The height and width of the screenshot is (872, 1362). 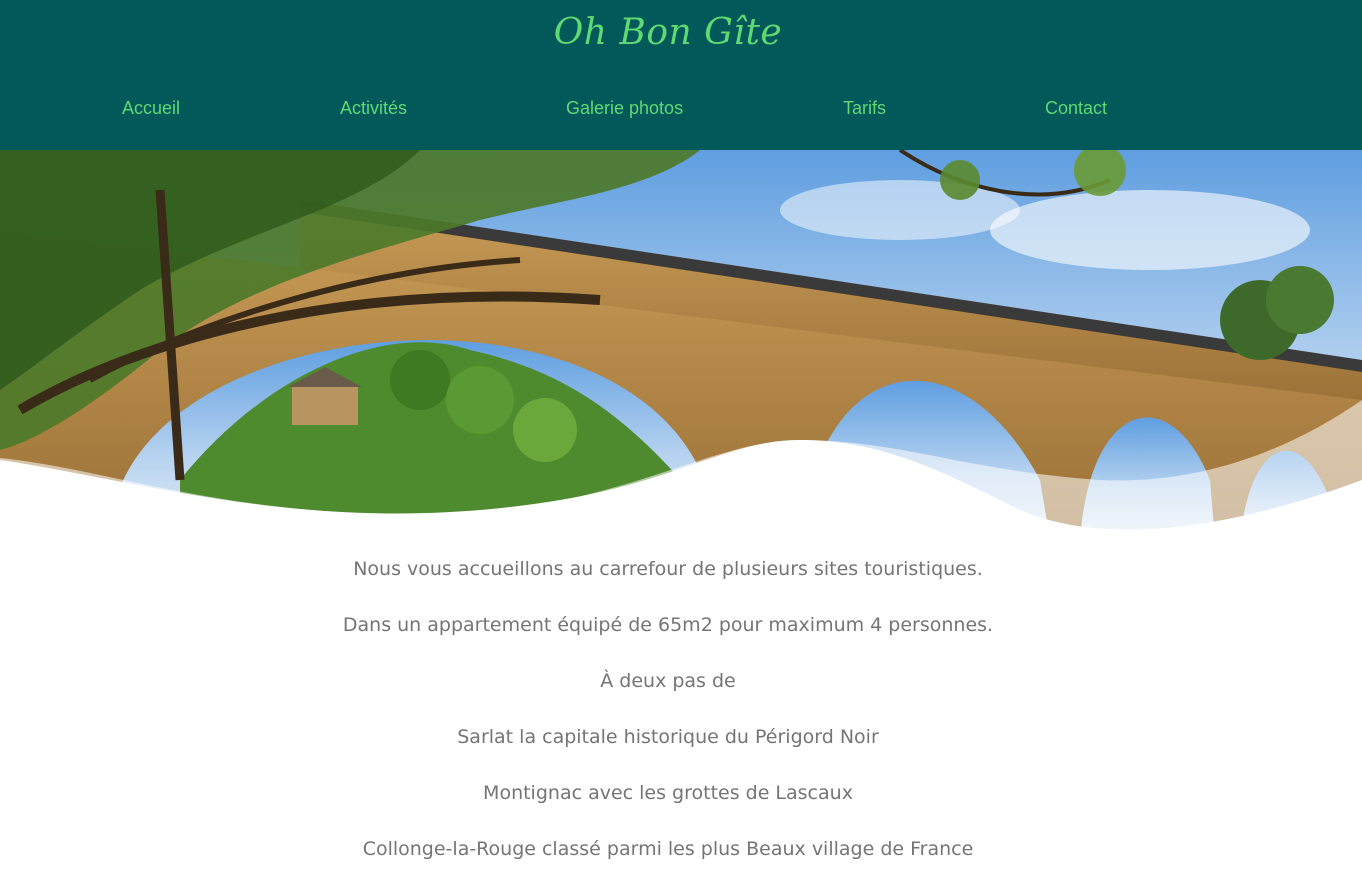 I want to click on nav-item-activites: Activités, so click(x=373, y=108).